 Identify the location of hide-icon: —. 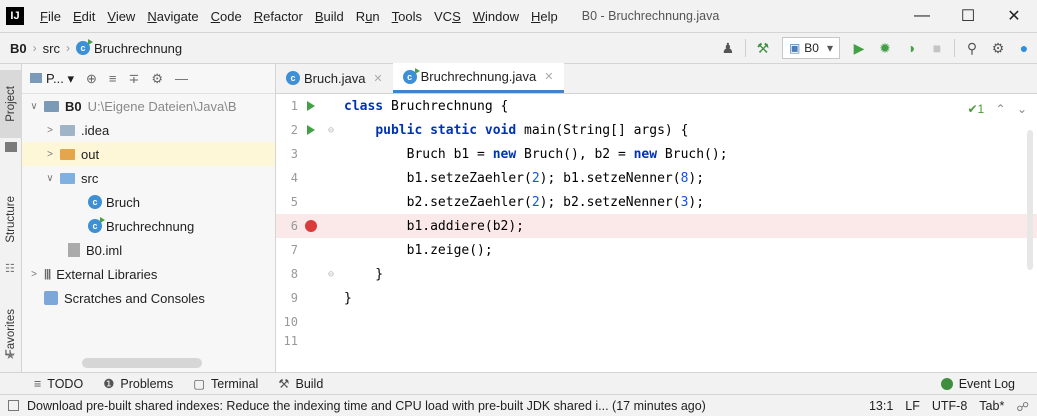
(181, 78).